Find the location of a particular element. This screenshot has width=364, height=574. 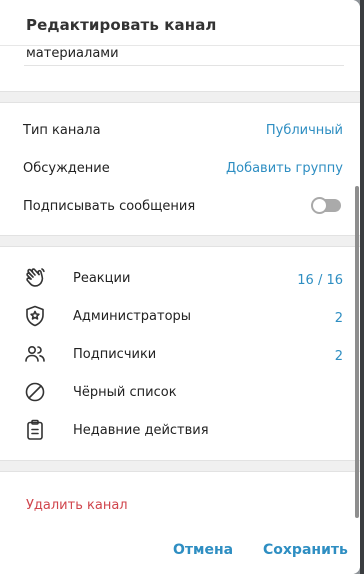

list-item-label: Чёрный список is located at coordinates (125, 392).